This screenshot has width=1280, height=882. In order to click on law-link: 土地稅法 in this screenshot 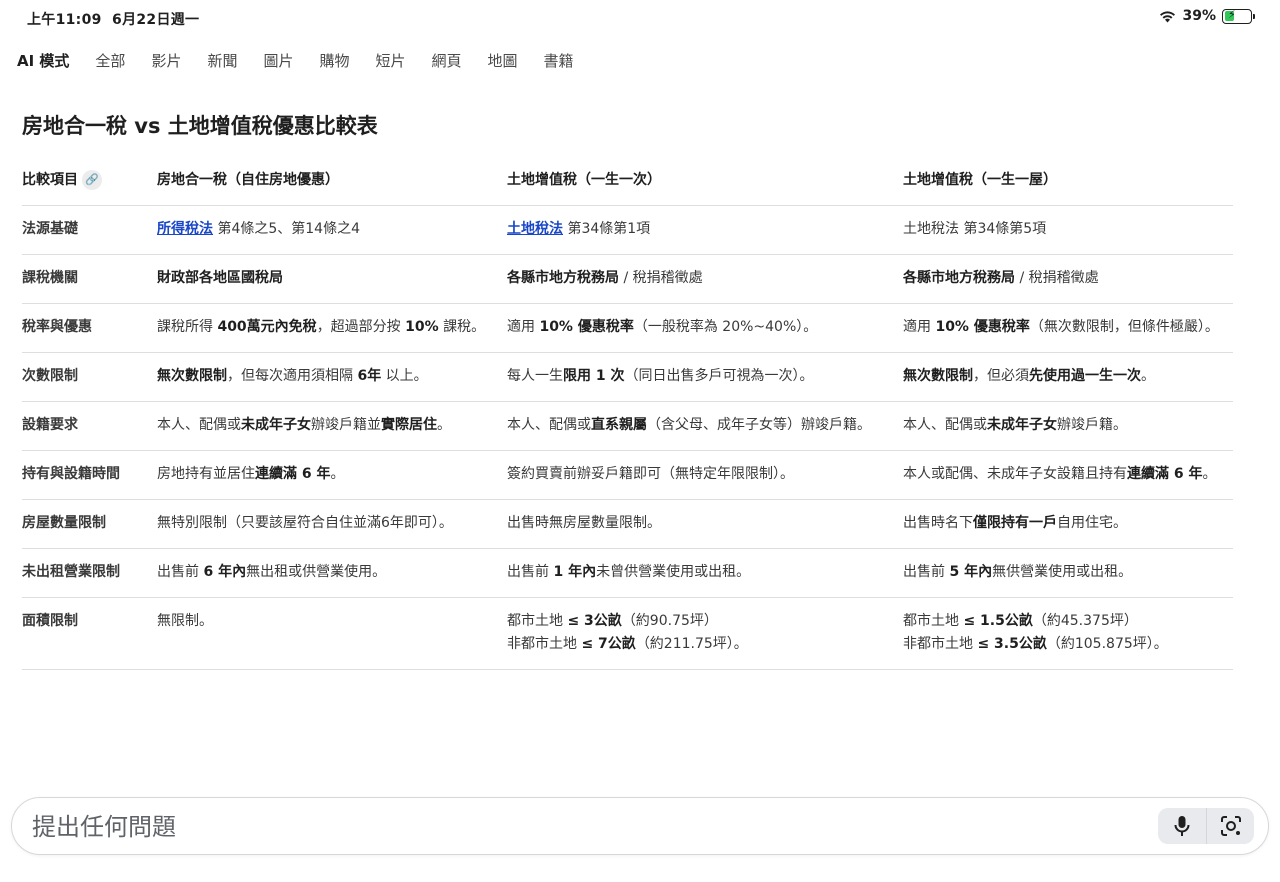, I will do `click(535, 229)`.